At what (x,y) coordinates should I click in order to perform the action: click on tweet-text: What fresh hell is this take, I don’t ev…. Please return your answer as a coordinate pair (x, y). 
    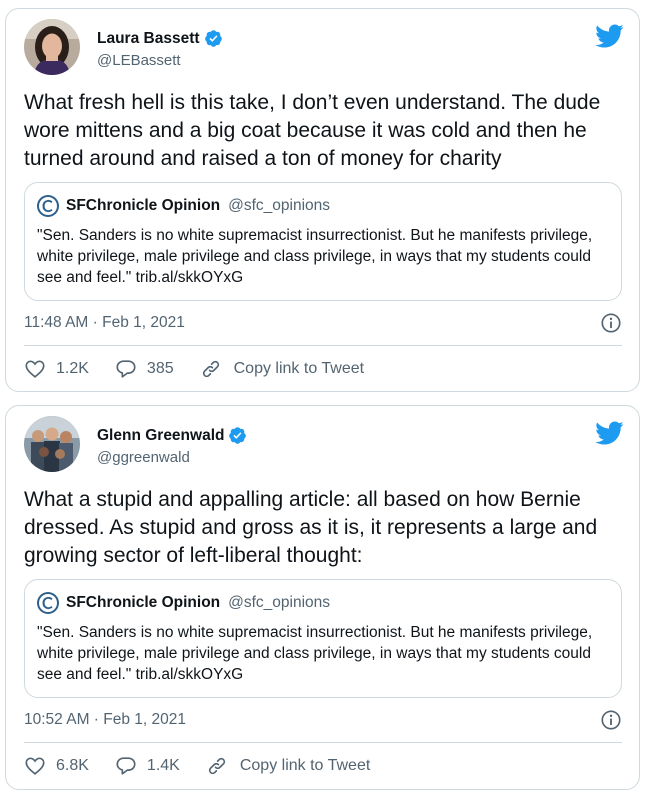
    Looking at the image, I should click on (312, 130).